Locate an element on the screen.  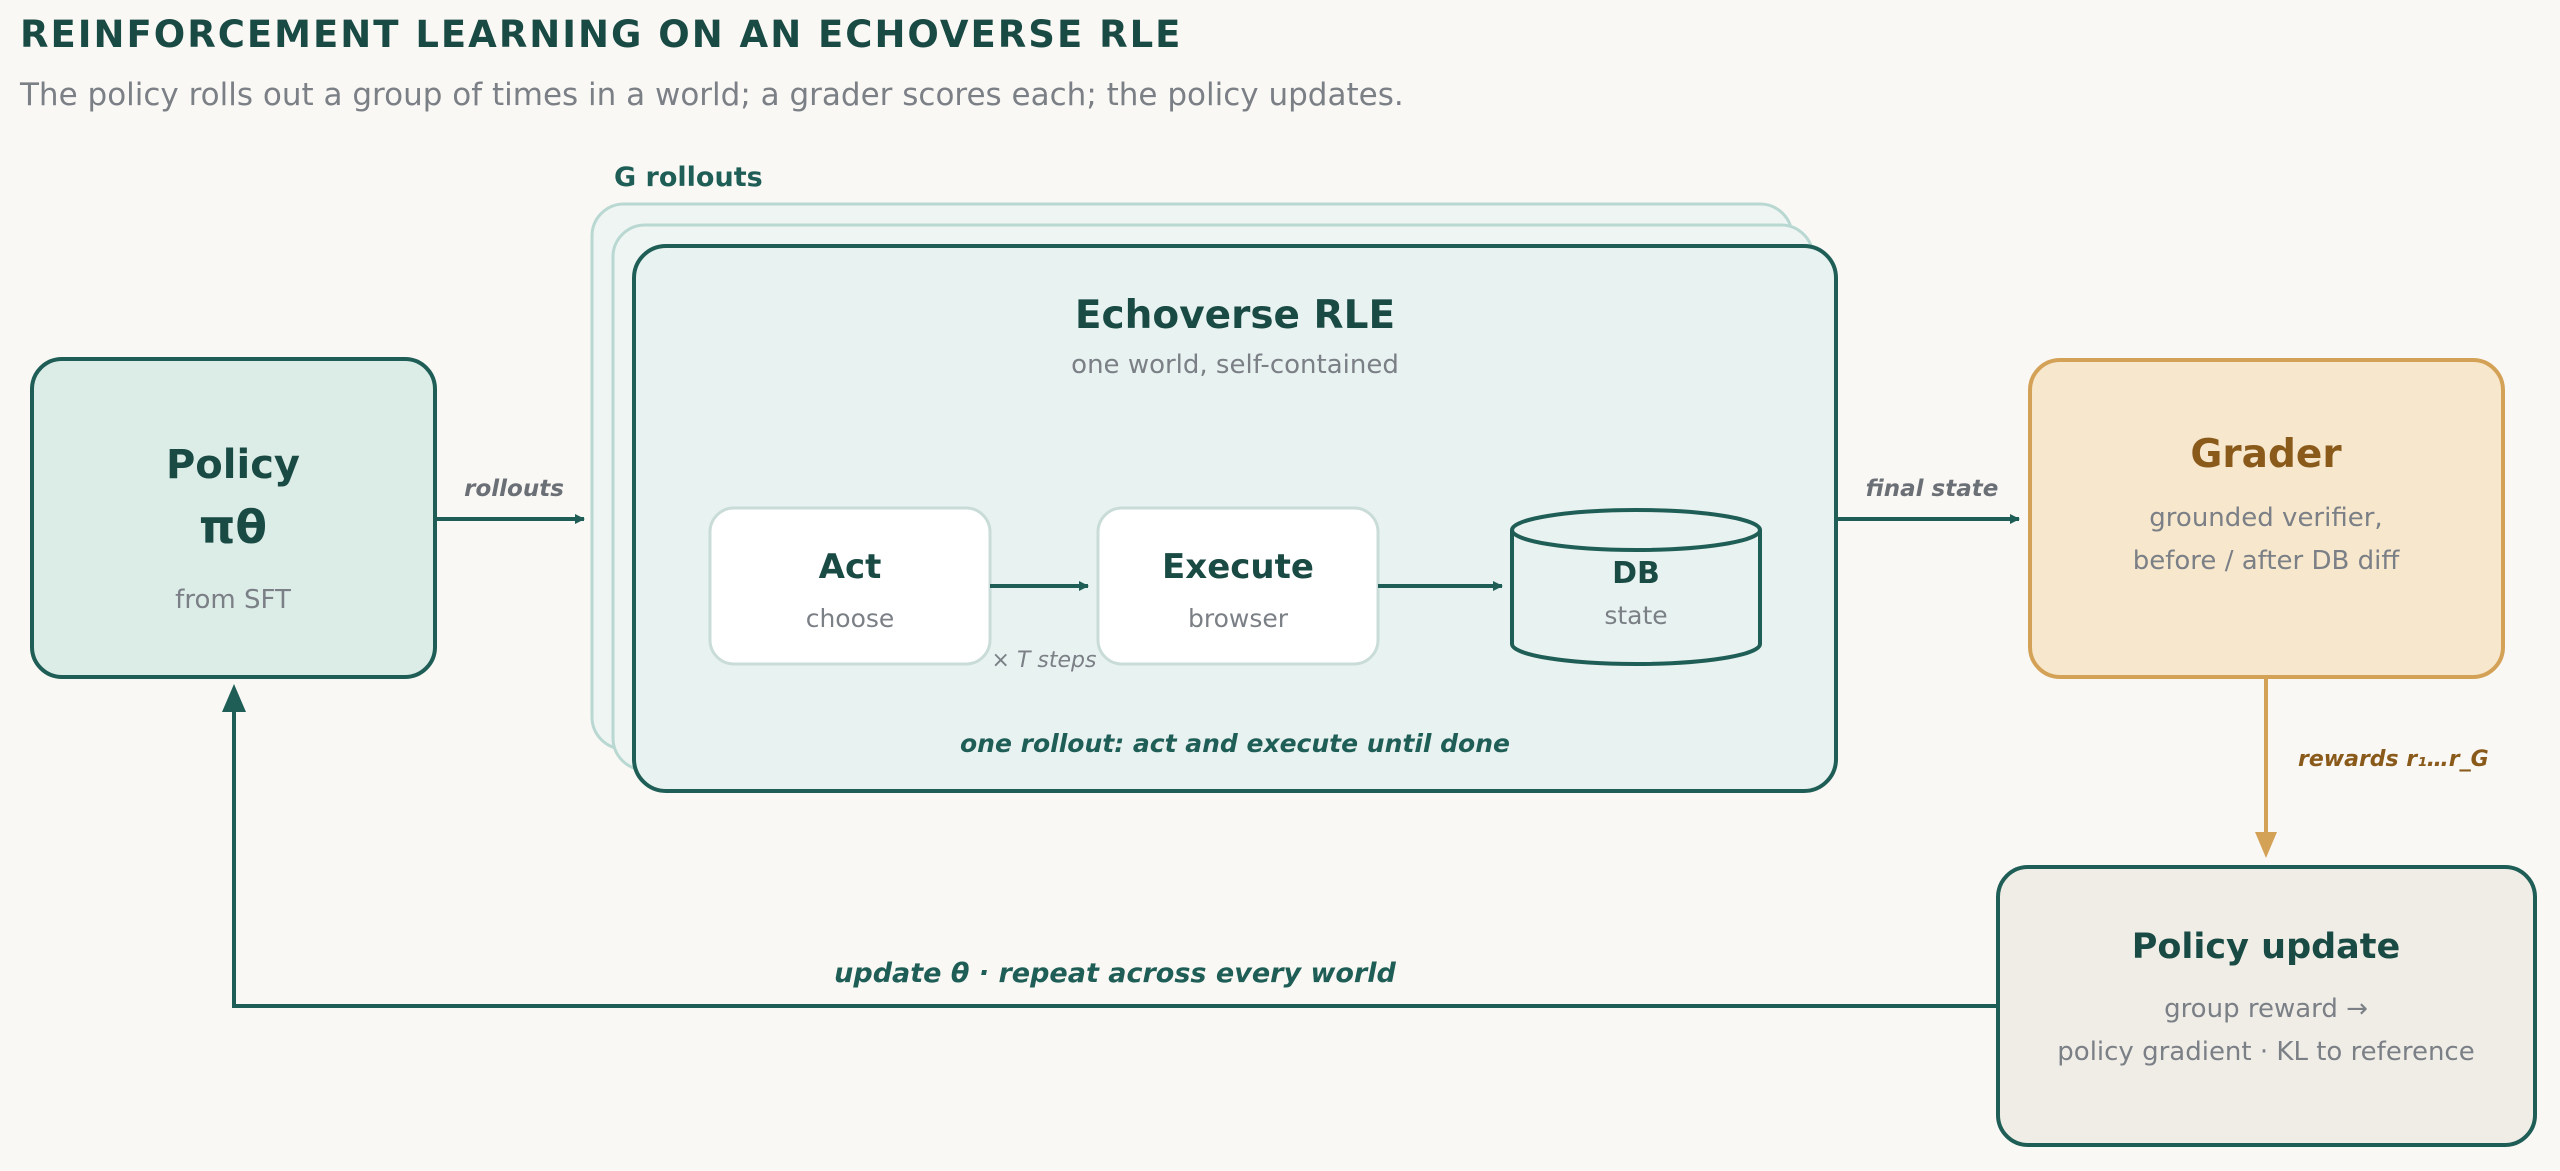
grader-line1: grounded verifier, is located at coordinates (2265, 518).